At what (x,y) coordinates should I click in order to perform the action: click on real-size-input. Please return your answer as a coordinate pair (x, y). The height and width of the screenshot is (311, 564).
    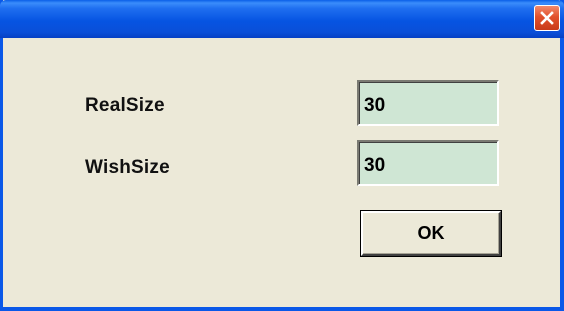
    Looking at the image, I should click on (428, 103).